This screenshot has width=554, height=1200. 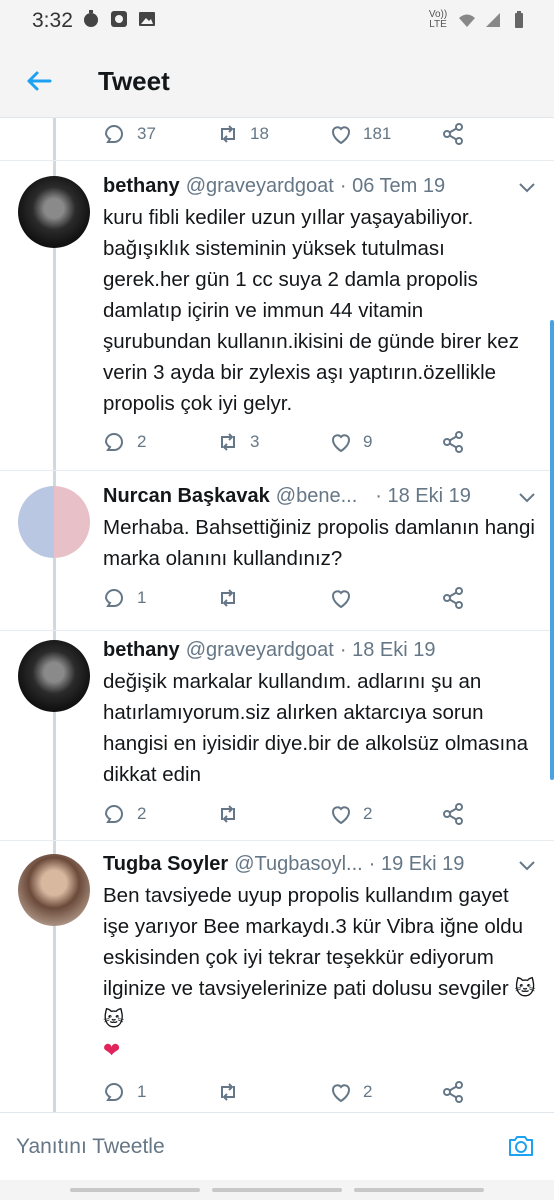 I want to click on like-button, so click(x=341, y=598).